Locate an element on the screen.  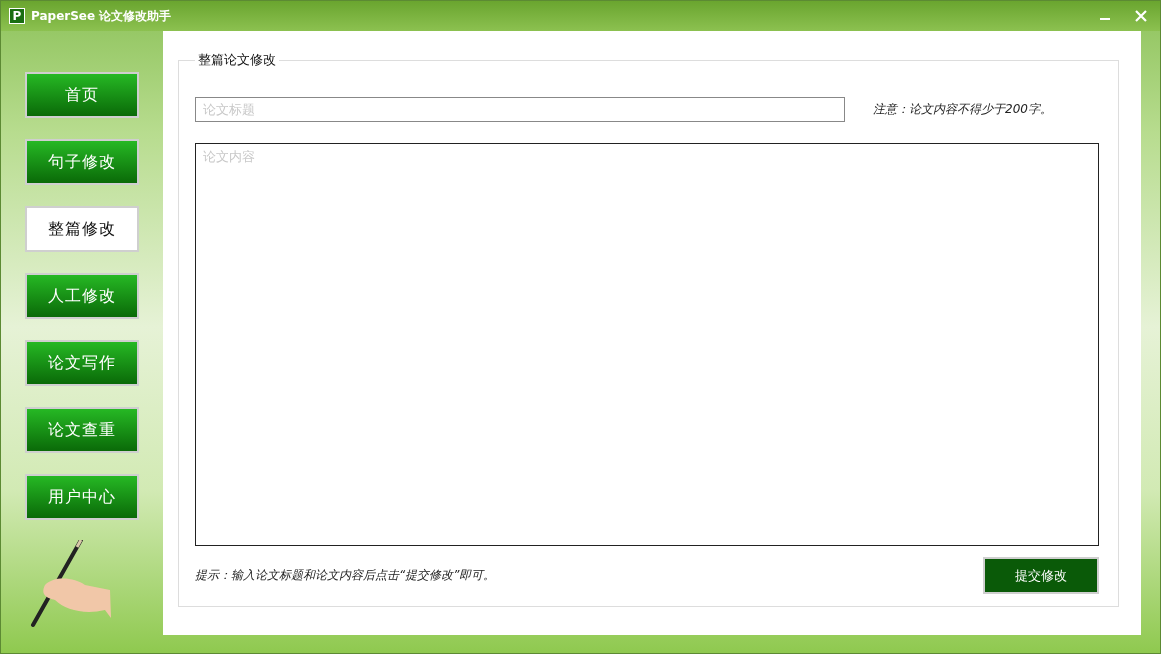
submit-button: 提交修改 is located at coordinates (1041, 575).